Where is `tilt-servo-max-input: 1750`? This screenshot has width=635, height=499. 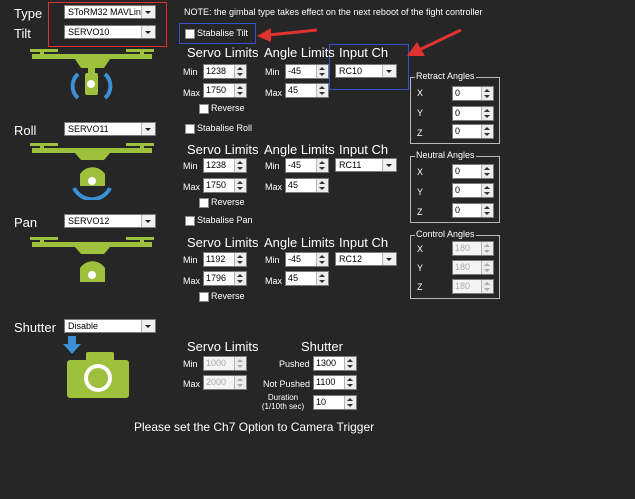 tilt-servo-max-input: 1750 is located at coordinates (225, 90).